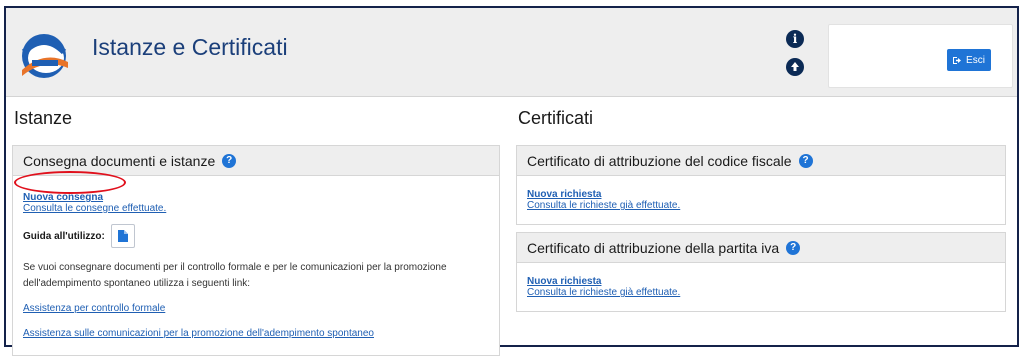 Image resolution: width=1023 pixels, height=356 pixels. I want to click on new-delivery-link: Nuova consegna, so click(256, 197).